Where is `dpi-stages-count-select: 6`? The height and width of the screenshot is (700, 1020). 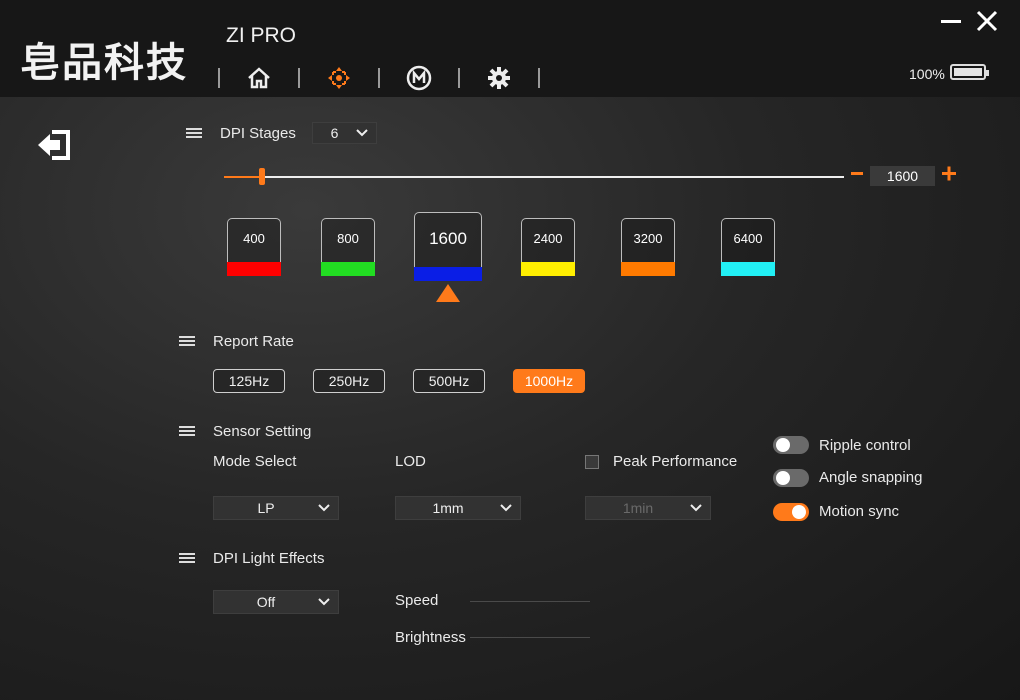
dpi-stages-count-select: 6 is located at coordinates (344, 133).